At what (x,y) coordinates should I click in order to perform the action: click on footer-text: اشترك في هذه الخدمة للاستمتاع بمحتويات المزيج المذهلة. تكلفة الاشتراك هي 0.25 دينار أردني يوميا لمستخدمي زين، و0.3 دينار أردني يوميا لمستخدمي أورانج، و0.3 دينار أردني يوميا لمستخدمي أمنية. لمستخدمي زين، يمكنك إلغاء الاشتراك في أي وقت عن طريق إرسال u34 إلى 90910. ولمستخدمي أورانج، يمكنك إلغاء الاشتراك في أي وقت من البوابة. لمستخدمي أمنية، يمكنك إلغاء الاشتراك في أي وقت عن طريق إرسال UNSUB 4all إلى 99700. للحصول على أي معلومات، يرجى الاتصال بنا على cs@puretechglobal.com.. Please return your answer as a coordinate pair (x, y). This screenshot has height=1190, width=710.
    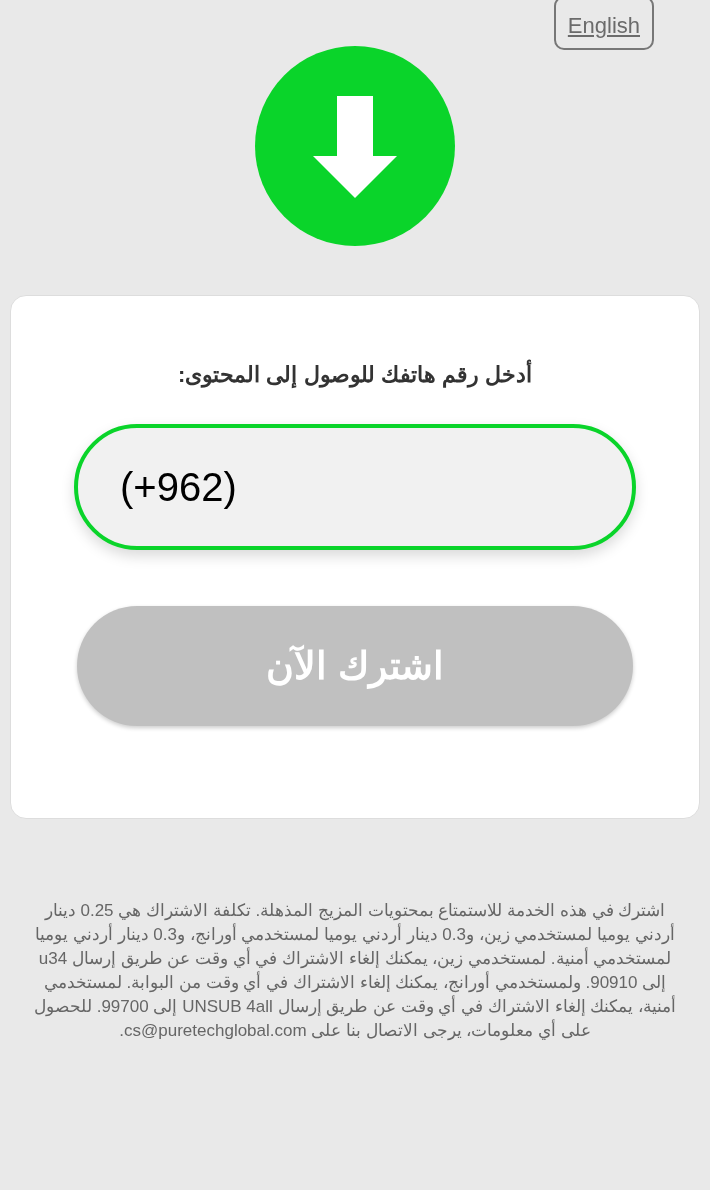
    Looking at the image, I should click on (355, 971).